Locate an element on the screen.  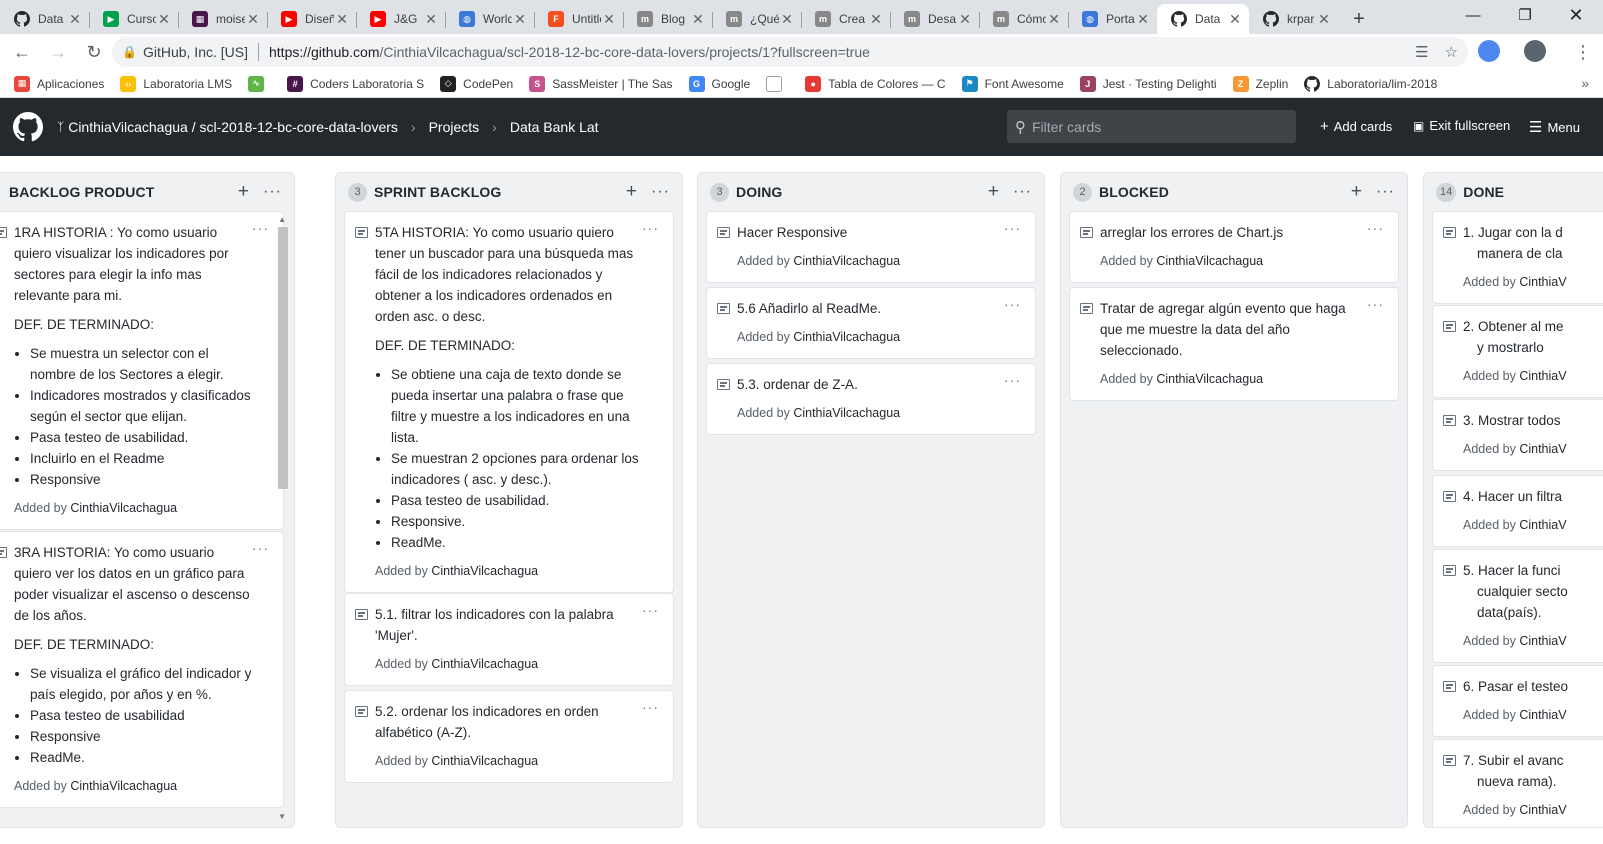
browser-tab: m Blog ✕ is located at coordinates (667, 19).